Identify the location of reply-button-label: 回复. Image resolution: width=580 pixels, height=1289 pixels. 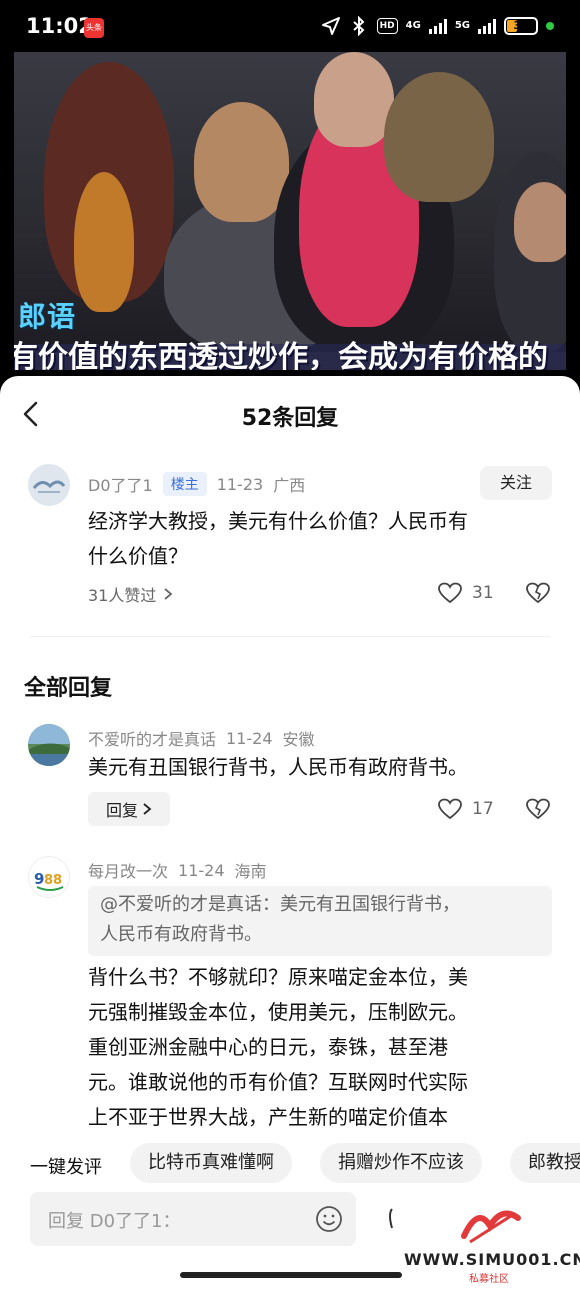
(121, 810).